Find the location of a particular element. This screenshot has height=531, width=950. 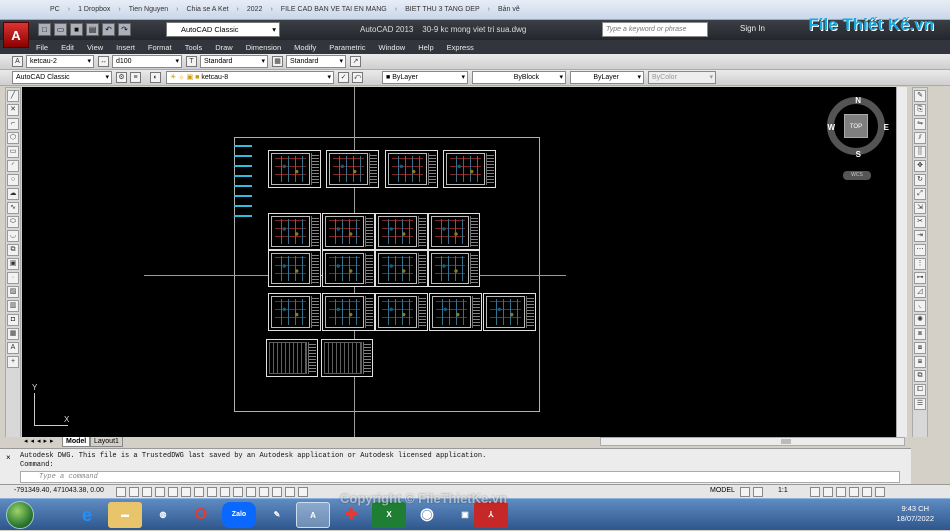

snap-mode-icon is located at coordinates (134, 492).